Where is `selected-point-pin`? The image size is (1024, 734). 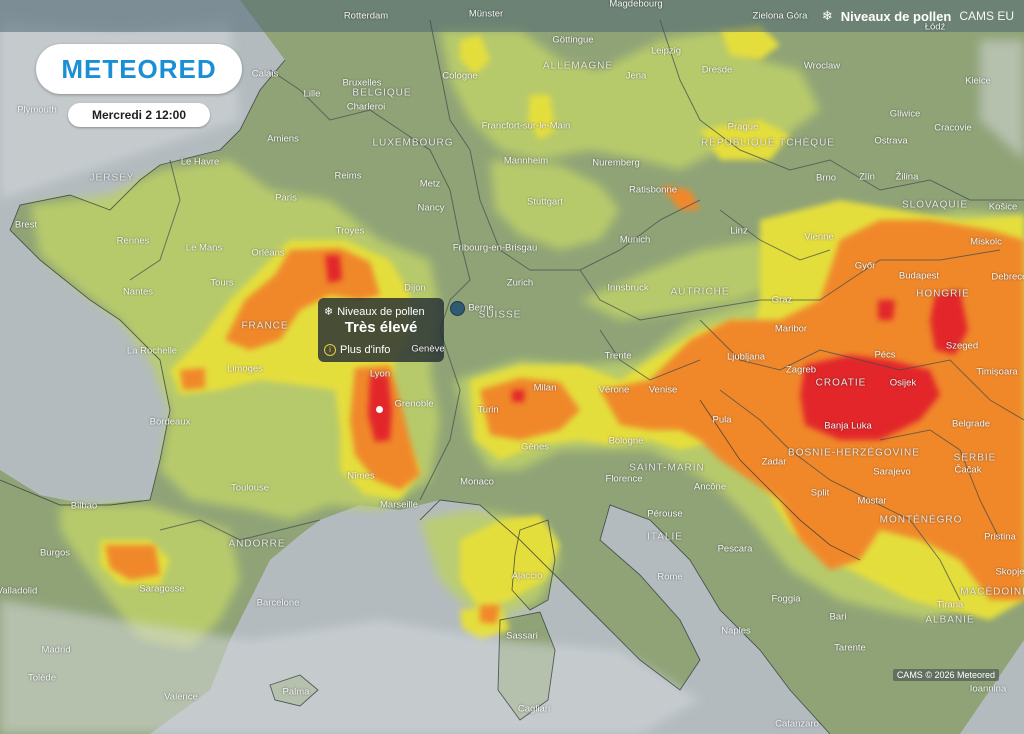
selected-point-pin is located at coordinates (379, 409).